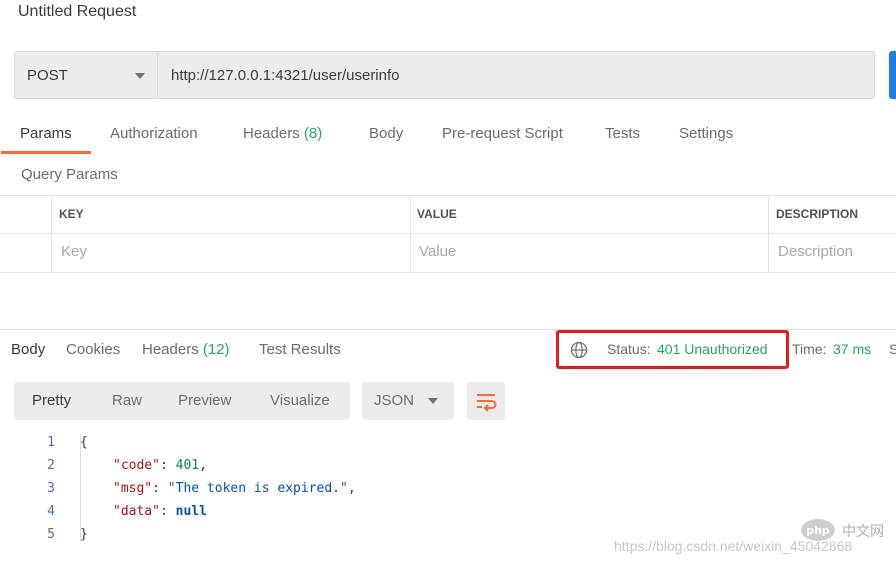  Describe the element at coordinates (51, 400) in the screenshot. I see `view-mode-pretty: Pretty` at that location.